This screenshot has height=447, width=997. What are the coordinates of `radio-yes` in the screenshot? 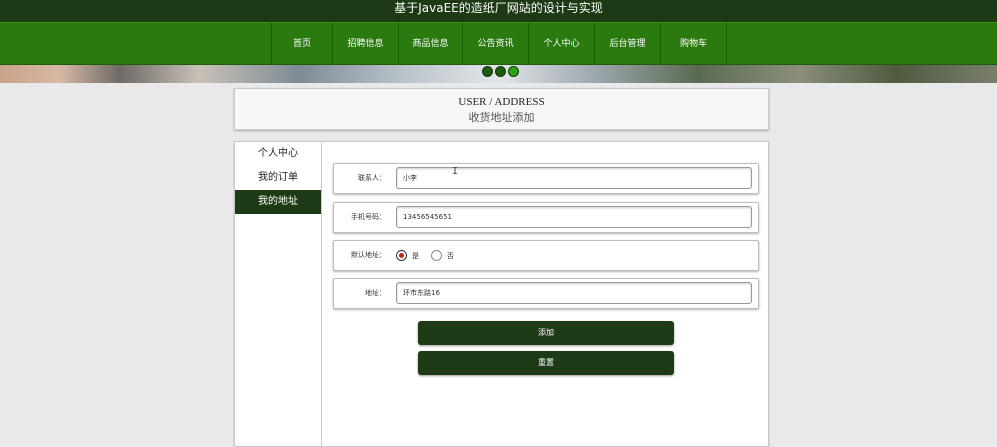 It's located at (401, 255).